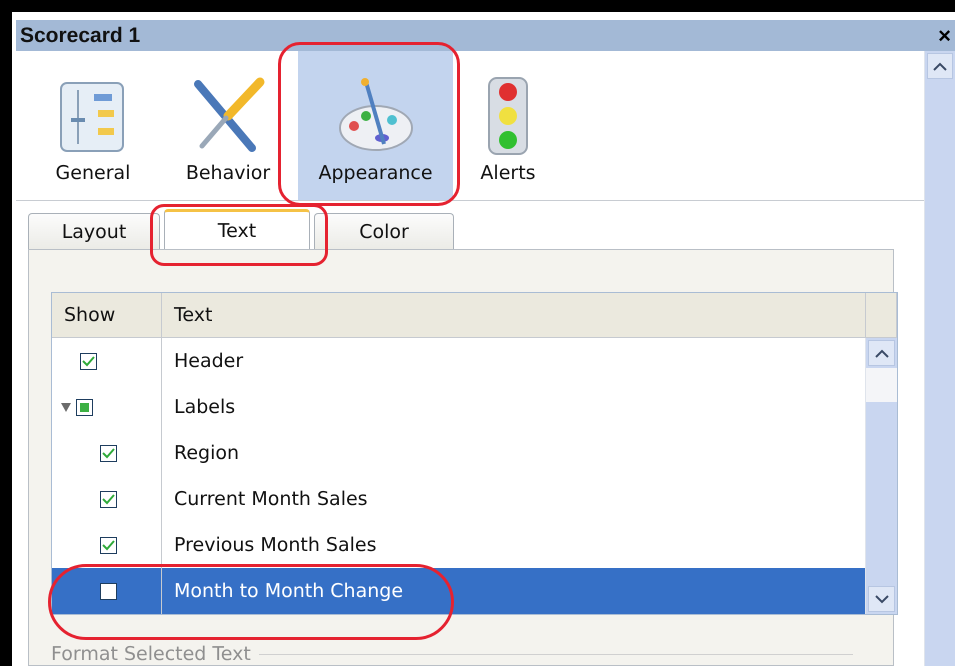 This screenshot has width=955, height=666. What do you see at coordinates (458, 591) in the screenshot?
I see `grid-row: Month to Month Change` at bounding box center [458, 591].